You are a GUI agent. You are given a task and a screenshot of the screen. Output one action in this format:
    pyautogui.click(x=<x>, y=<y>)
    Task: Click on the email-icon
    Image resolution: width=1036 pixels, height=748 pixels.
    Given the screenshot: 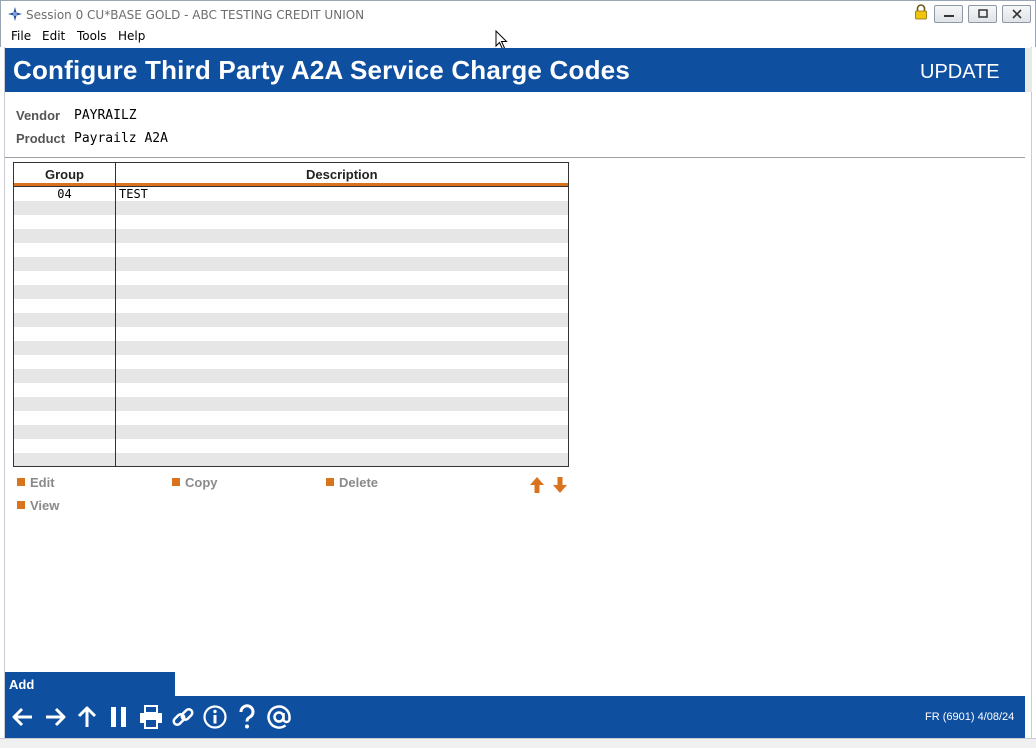 What is the action you would take?
    pyautogui.click(x=279, y=717)
    